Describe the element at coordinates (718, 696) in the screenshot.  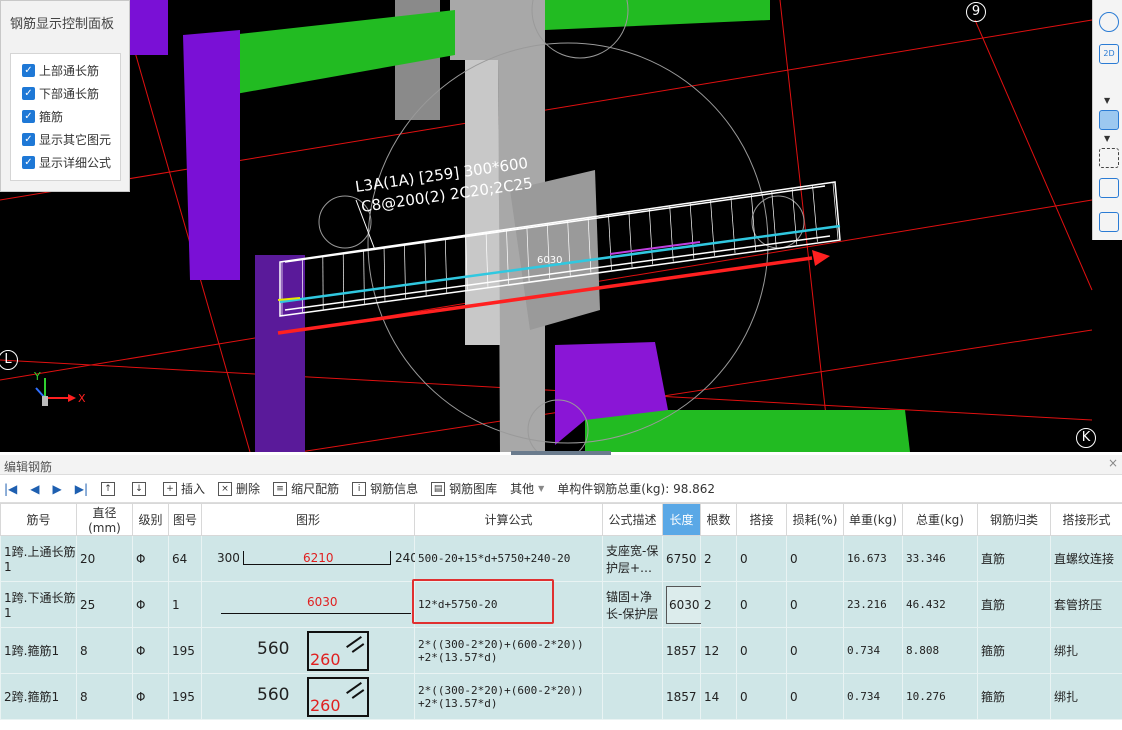
I see `cell-count: 14` at that location.